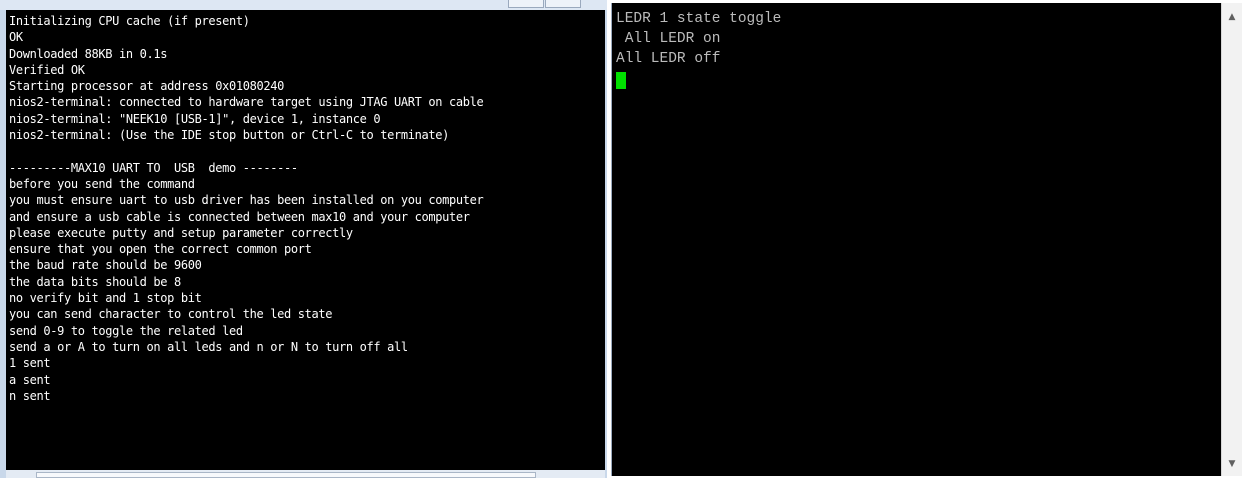 This screenshot has width=1242, height=478. What do you see at coordinates (126, 330) in the screenshot?
I see `terminal-line: send 0-9 to toggle the related led` at bounding box center [126, 330].